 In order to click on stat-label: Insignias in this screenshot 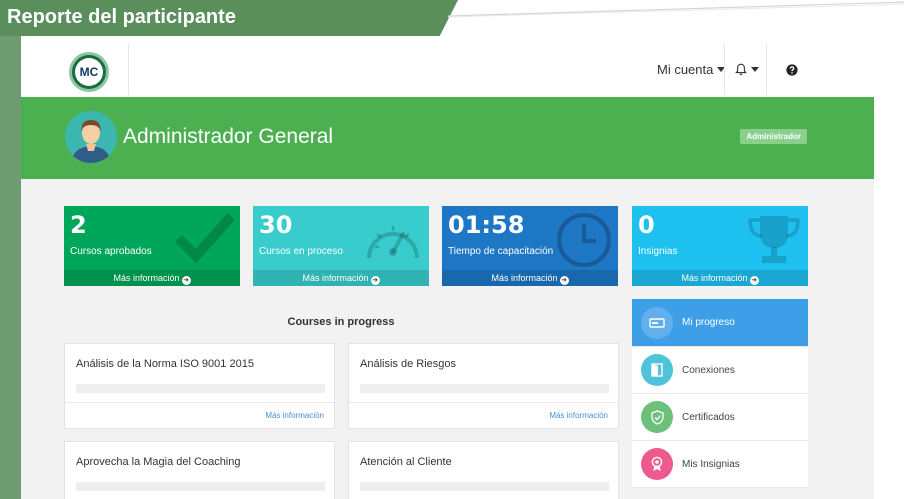, I will do `click(658, 251)`.